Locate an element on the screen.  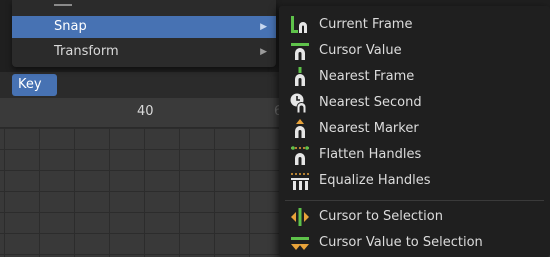
menu-item-label: Snap is located at coordinates (70, 26).